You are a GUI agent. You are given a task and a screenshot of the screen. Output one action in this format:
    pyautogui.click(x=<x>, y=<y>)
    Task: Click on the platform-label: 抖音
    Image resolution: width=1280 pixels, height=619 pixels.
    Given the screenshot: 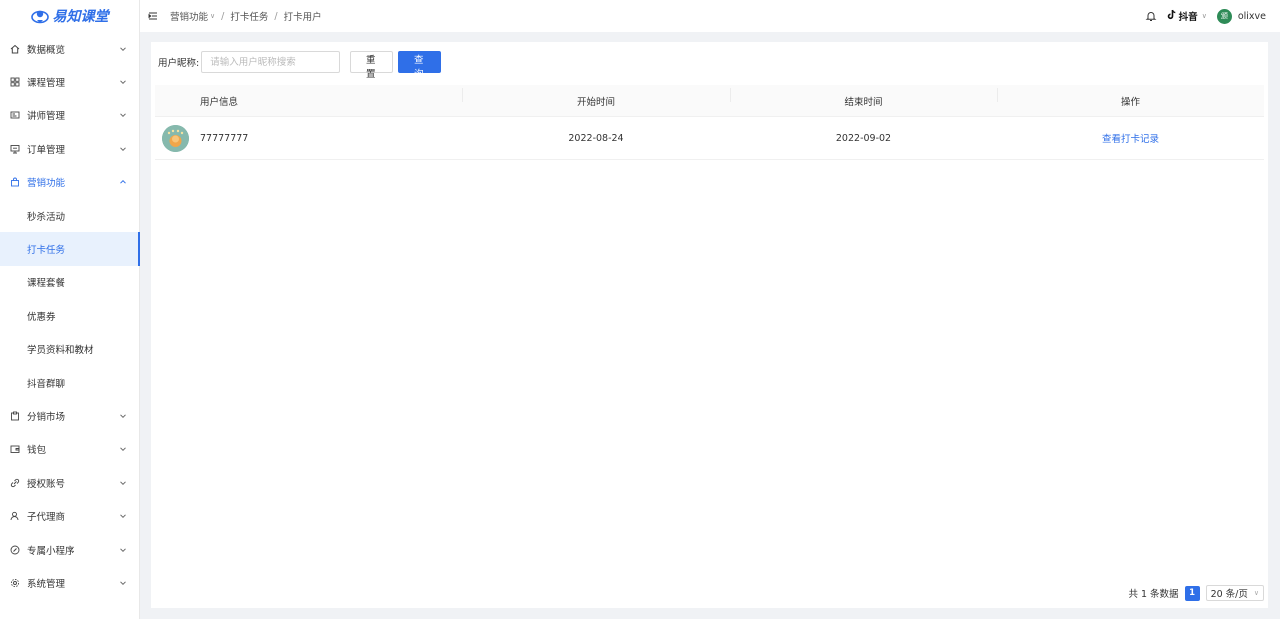 What is the action you would take?
    pyautogui.click(x=1188, y=17)
    